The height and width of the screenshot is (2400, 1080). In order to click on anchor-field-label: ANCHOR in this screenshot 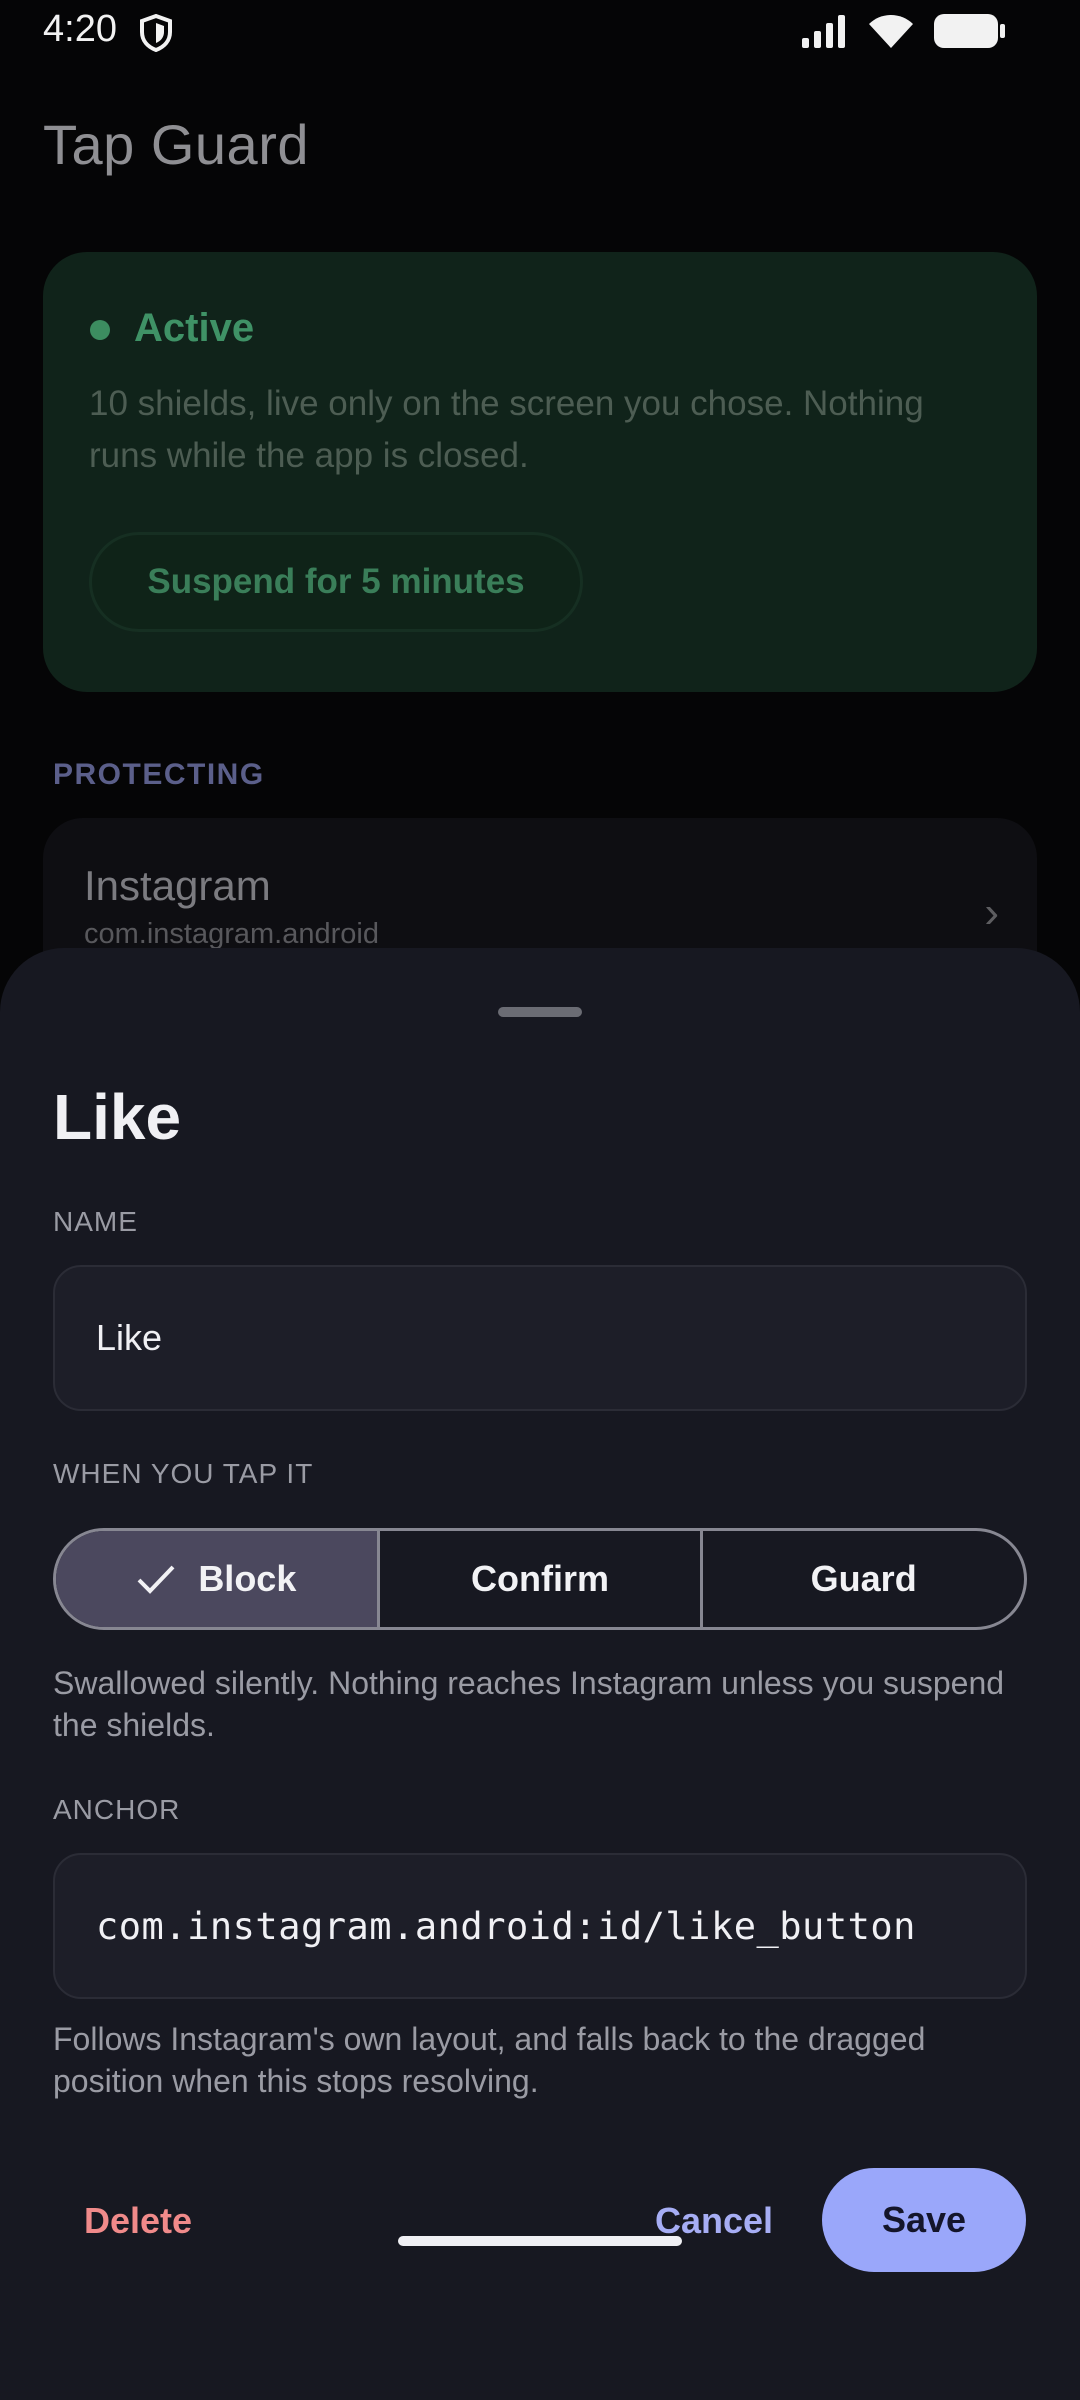, I will do `click(117, 1809)`.